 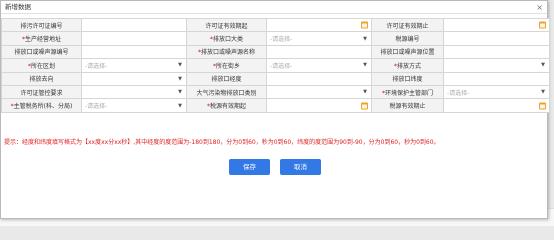 I want to click on field-label: 大气污染物排放口类别, so click(x=226, y=92).